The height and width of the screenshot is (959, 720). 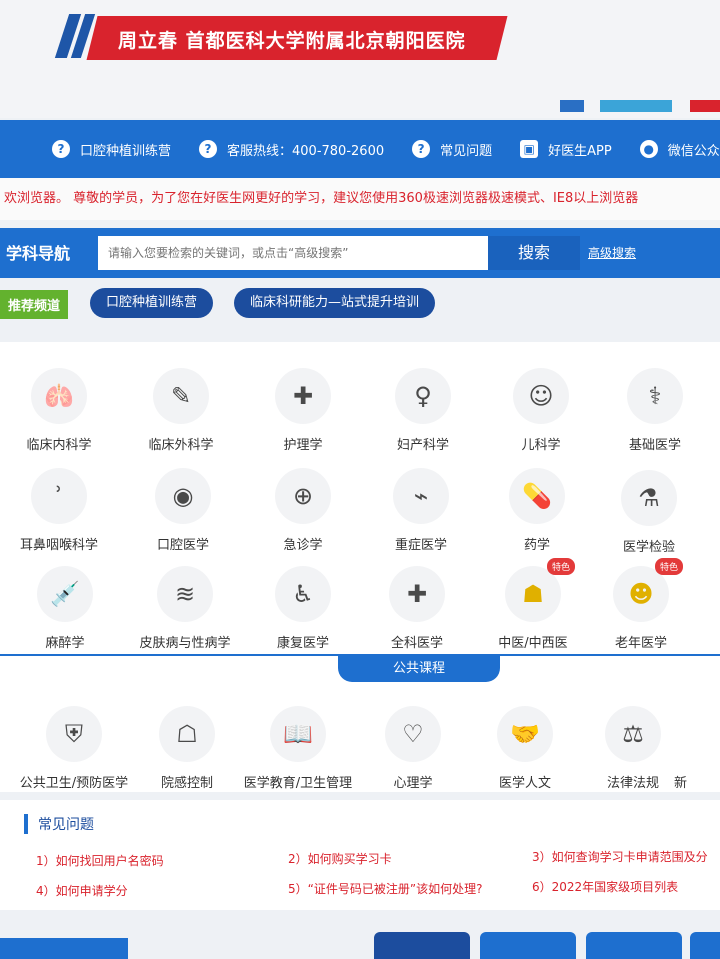 I want to click on nav-item-wechat: ● 微信公众号, so click(x=679, y=149).